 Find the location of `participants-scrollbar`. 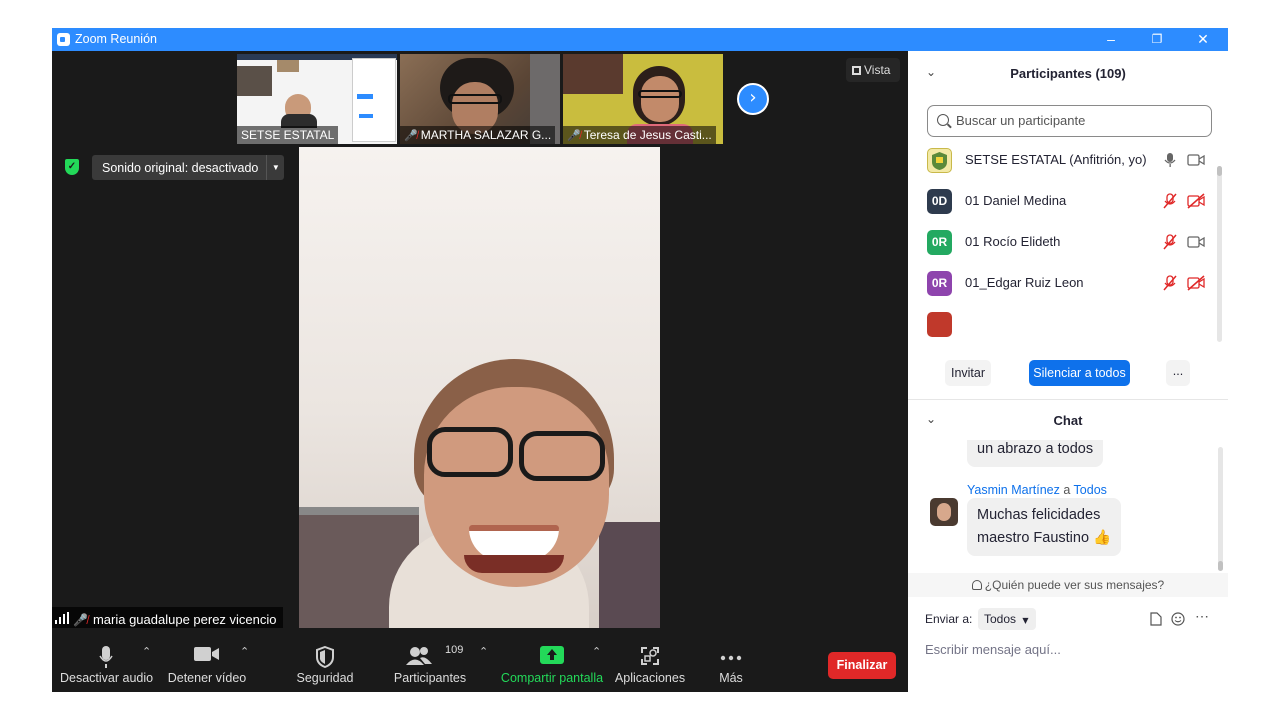

participants-scrollbar is located at coordinates (1219, 254).